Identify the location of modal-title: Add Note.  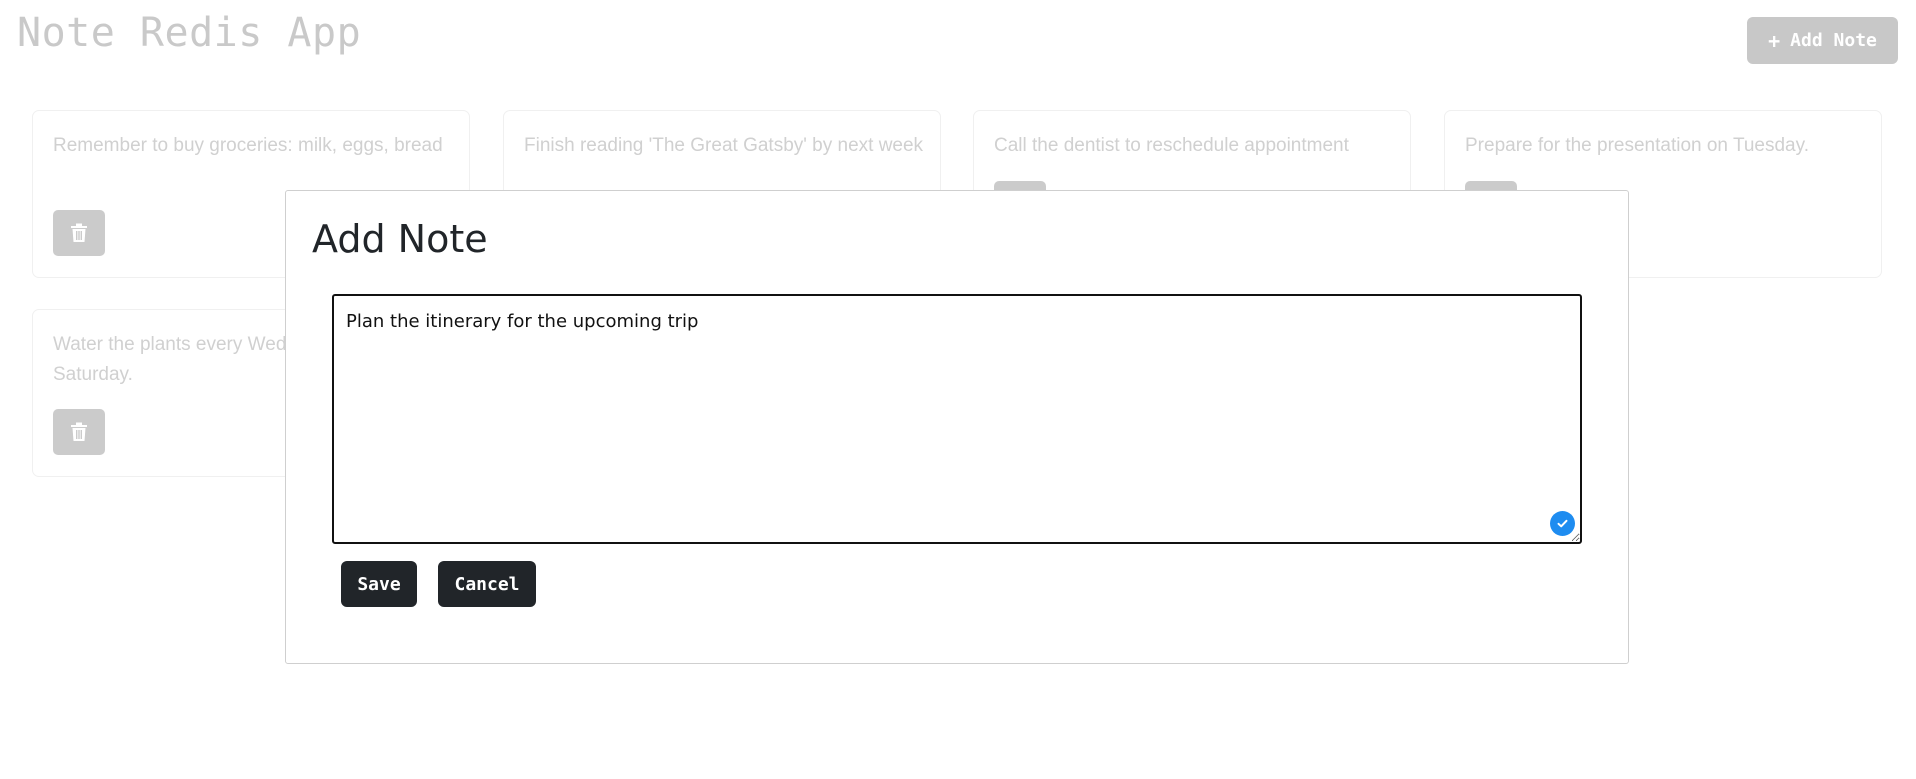
(400, 239).